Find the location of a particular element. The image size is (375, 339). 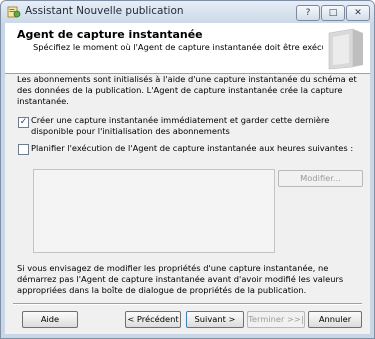

maximize-button: □ is located at coordinates (333, 13).